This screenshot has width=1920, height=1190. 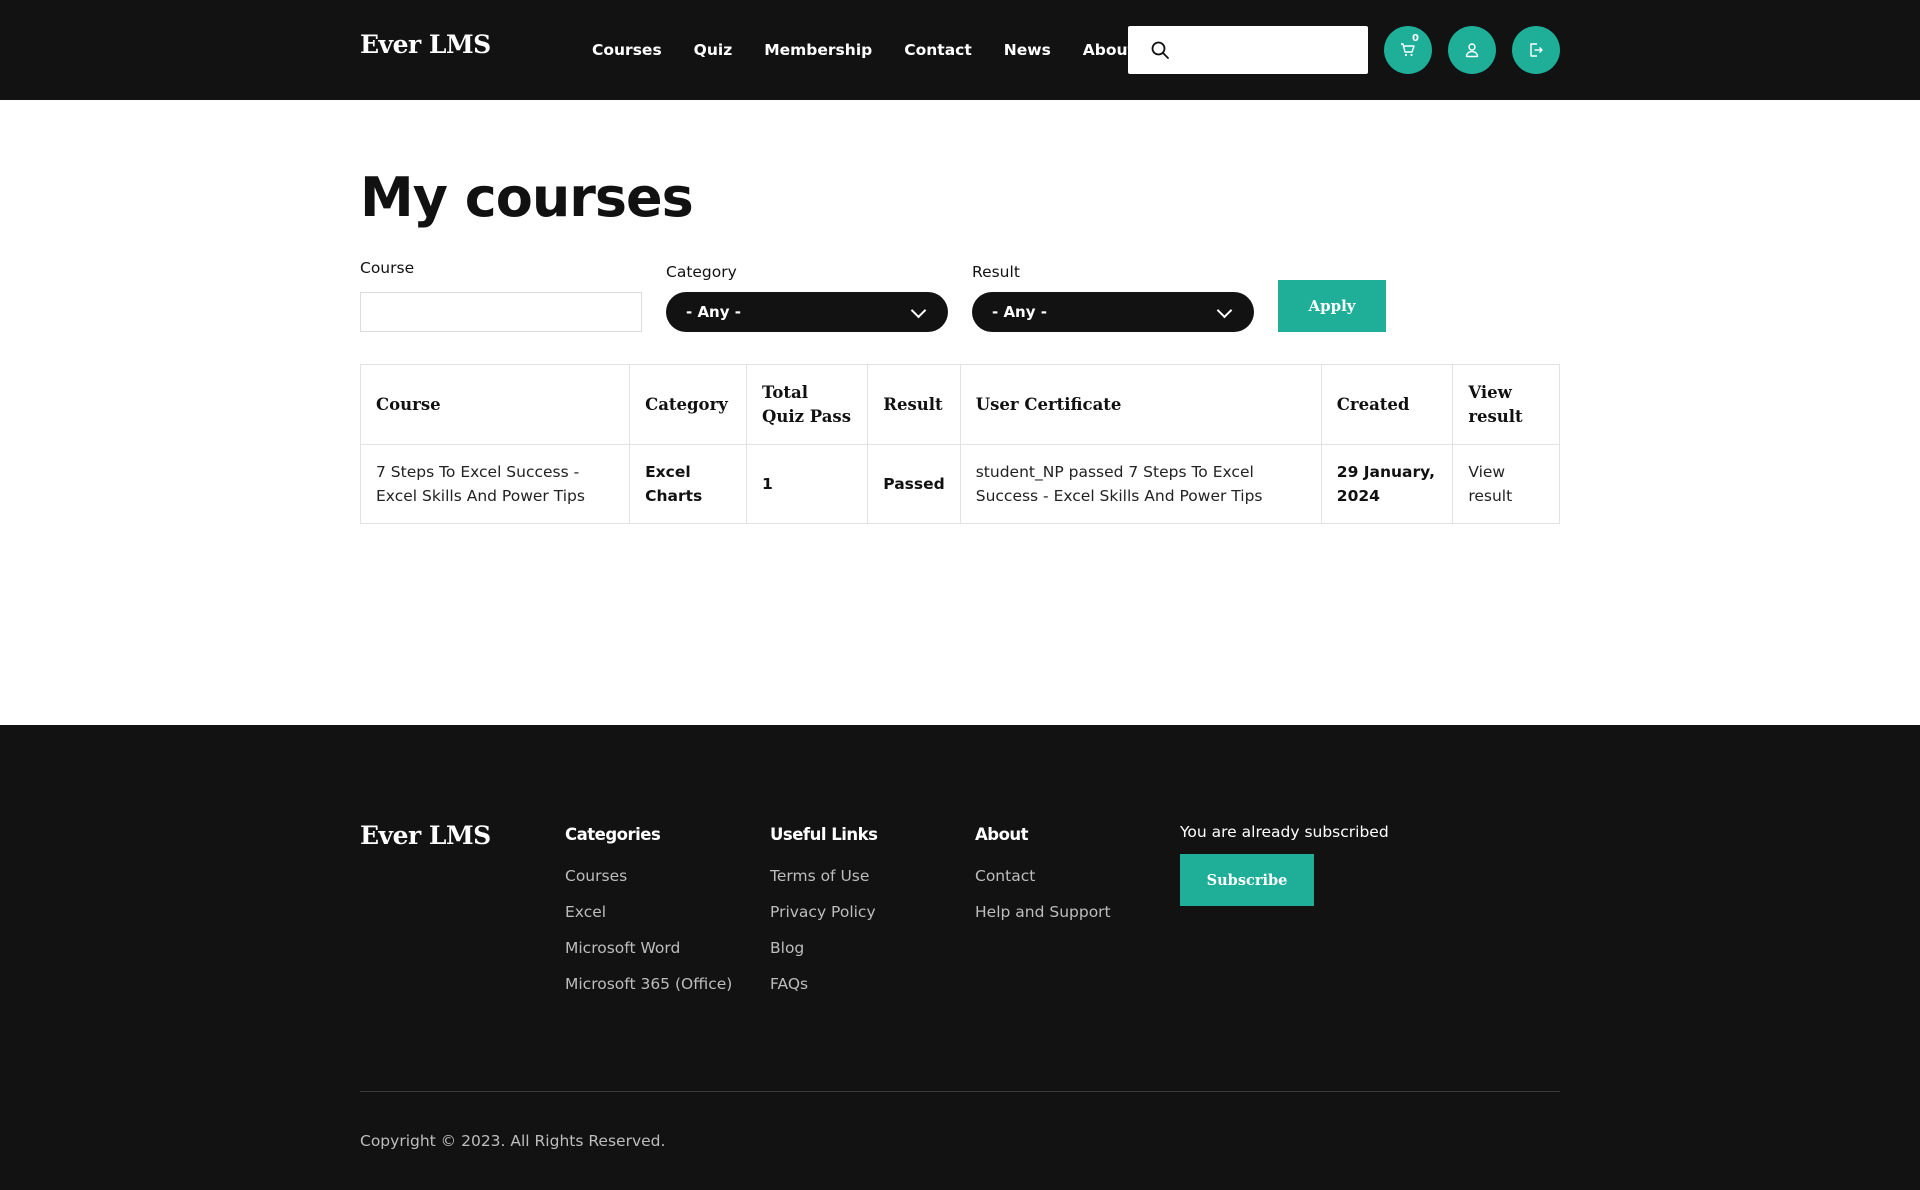 What do you see at coordinates (648, 876) in the screenshot?
I see `footer-link-courses: Courses` at bounding box center [648, 876].